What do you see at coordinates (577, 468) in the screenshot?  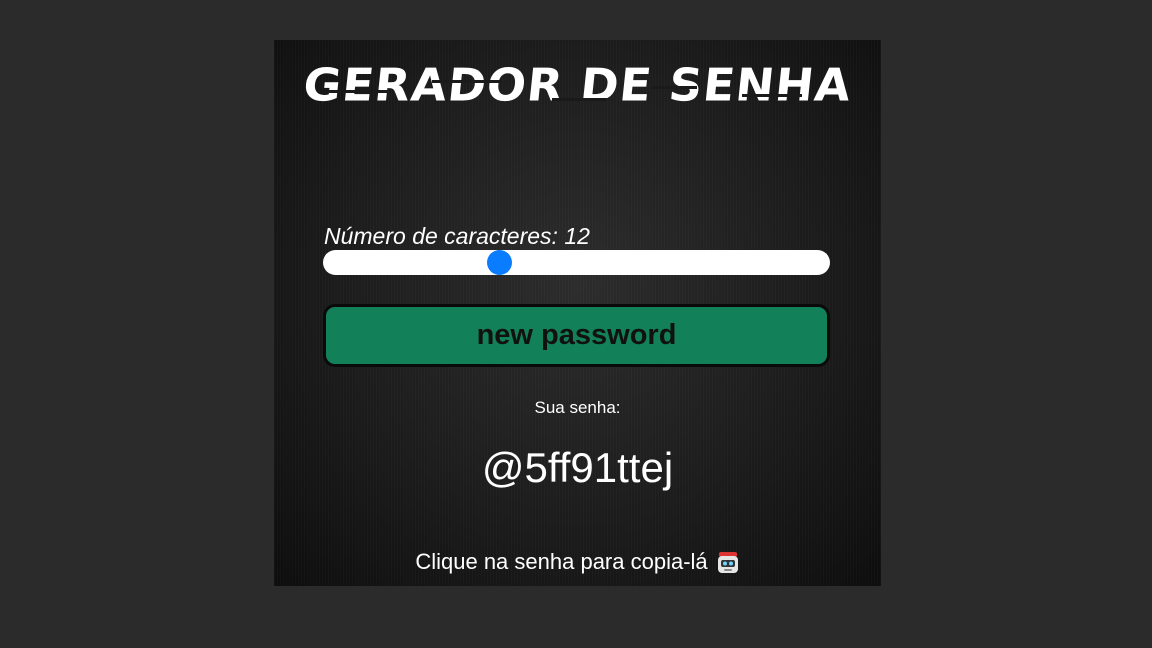 I see `generated-password: @5ff91ttej` at bounding box center [577, 468].